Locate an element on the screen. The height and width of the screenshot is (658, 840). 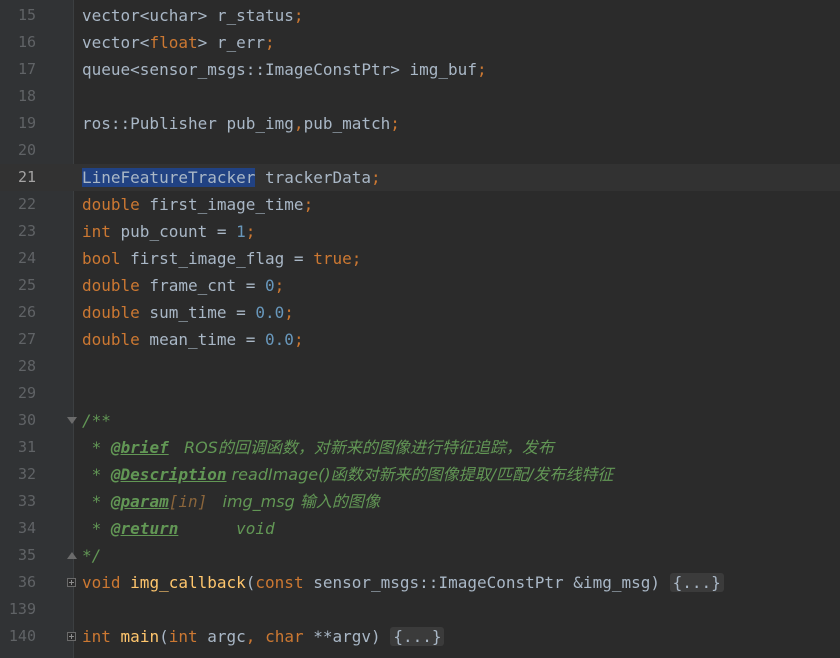
code-line: 139 is located at coordinates (420, 609).